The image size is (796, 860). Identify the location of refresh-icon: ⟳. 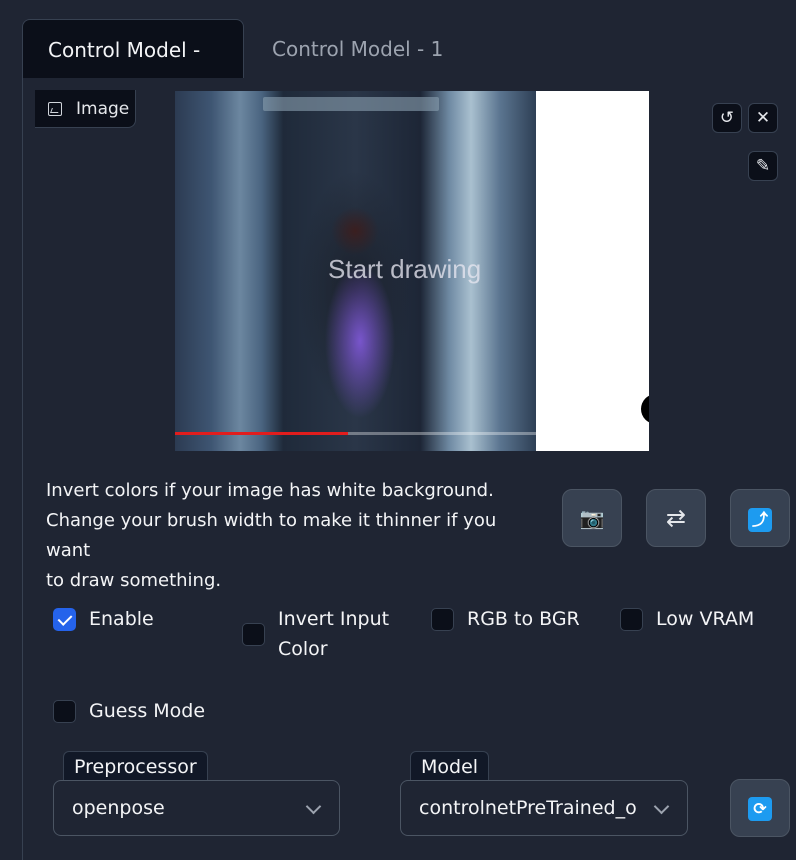
(760, 808).